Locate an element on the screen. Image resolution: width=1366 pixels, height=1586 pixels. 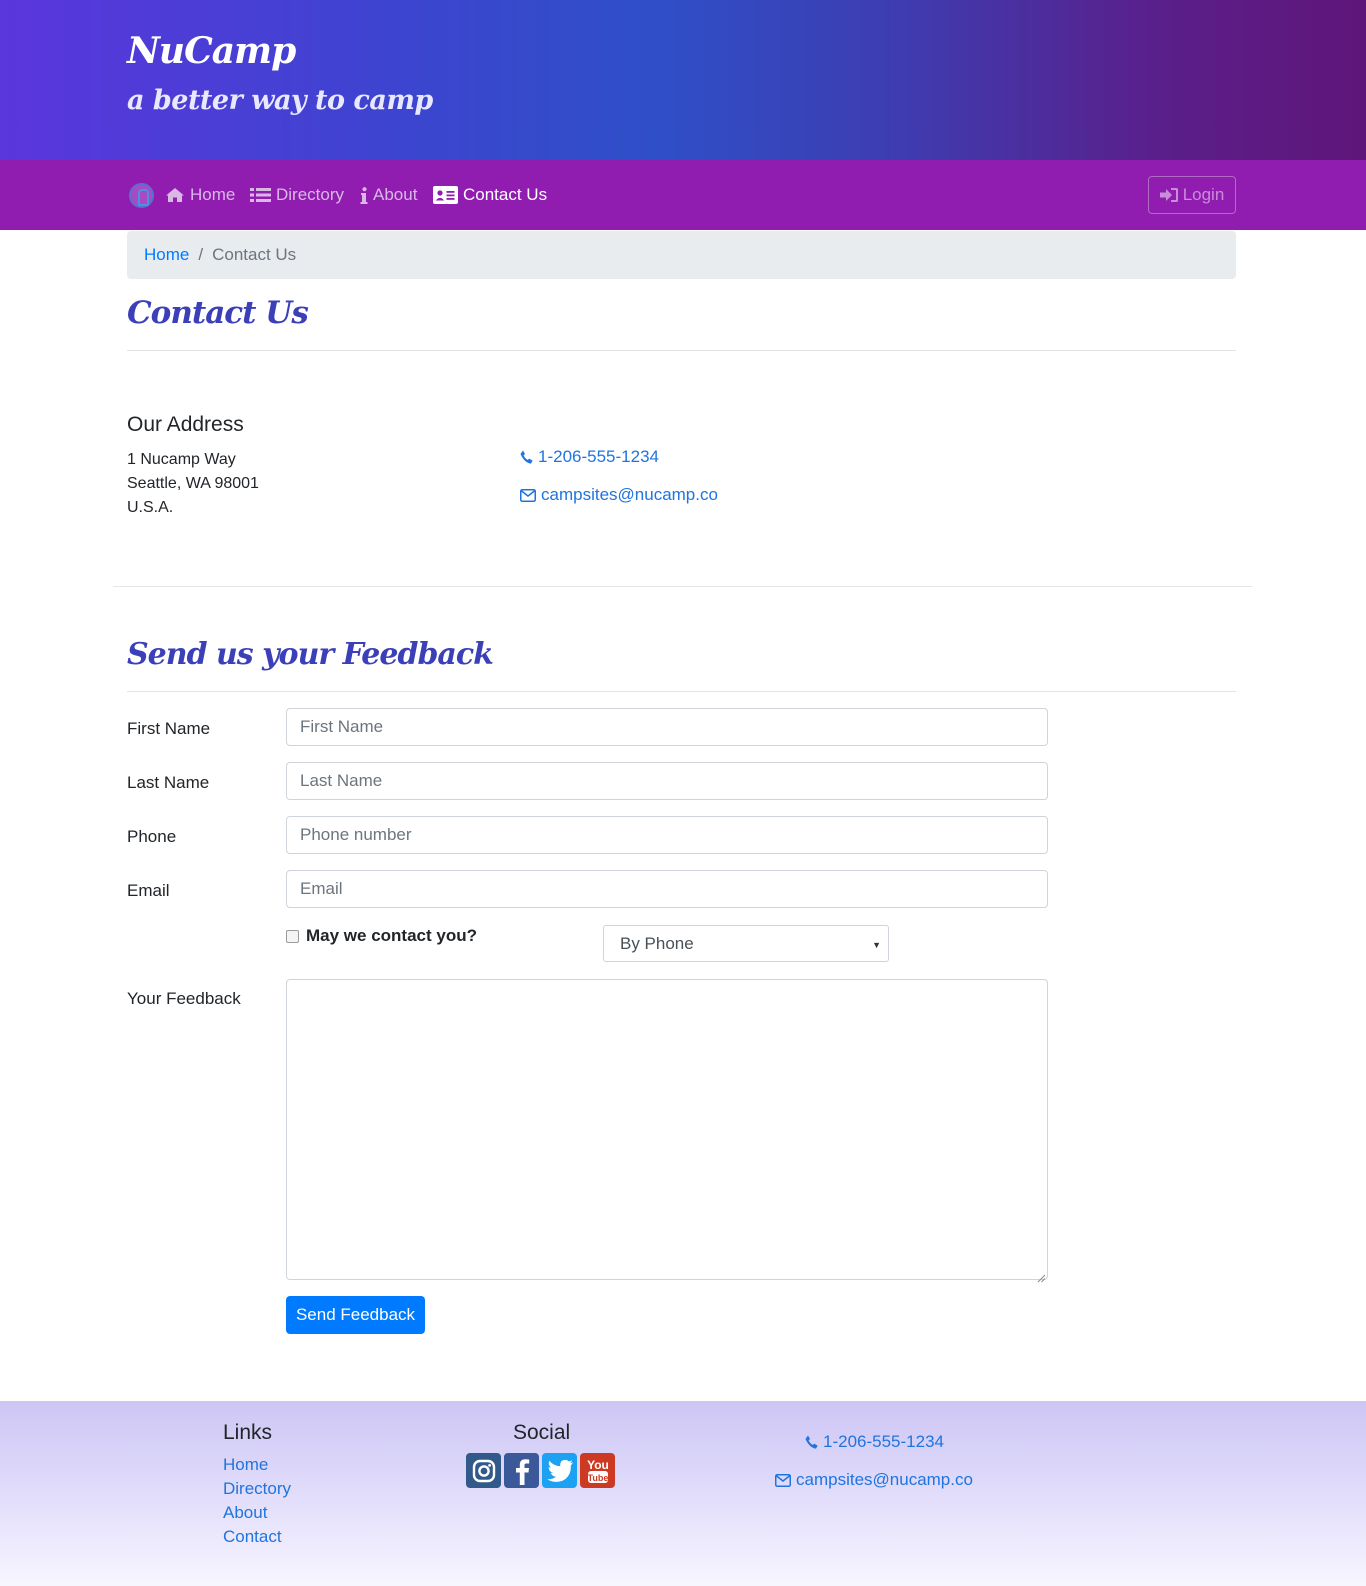
footer-phone-text: 1-206-555-1234 is located at coordinates (883, 1441).